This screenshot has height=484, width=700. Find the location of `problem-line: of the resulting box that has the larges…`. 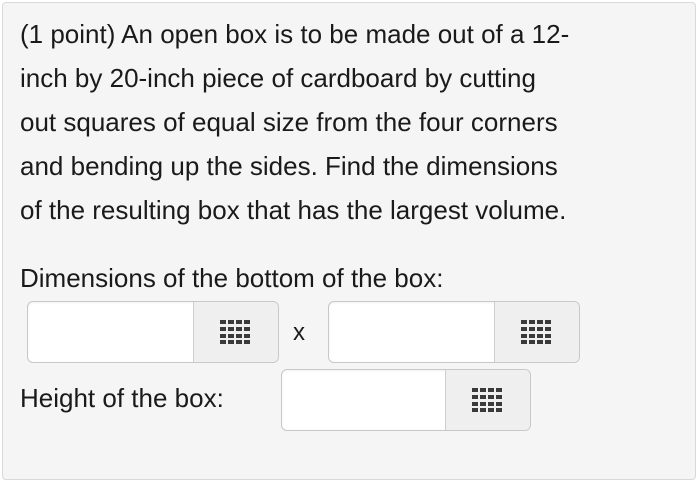

problem-line: of the resulting box that has the larges… is located at coordinates (293, 210).